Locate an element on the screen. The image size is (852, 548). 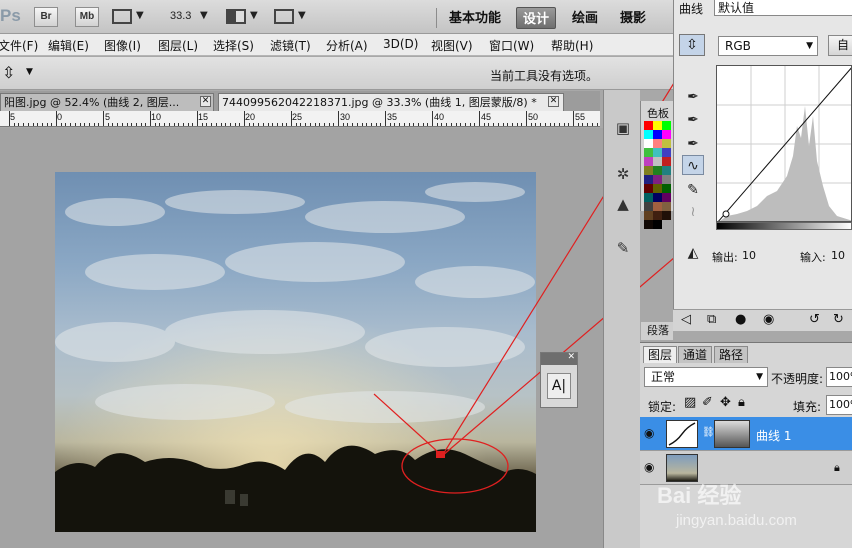
panel-header: ✕ is located at coordinates (559, 358).